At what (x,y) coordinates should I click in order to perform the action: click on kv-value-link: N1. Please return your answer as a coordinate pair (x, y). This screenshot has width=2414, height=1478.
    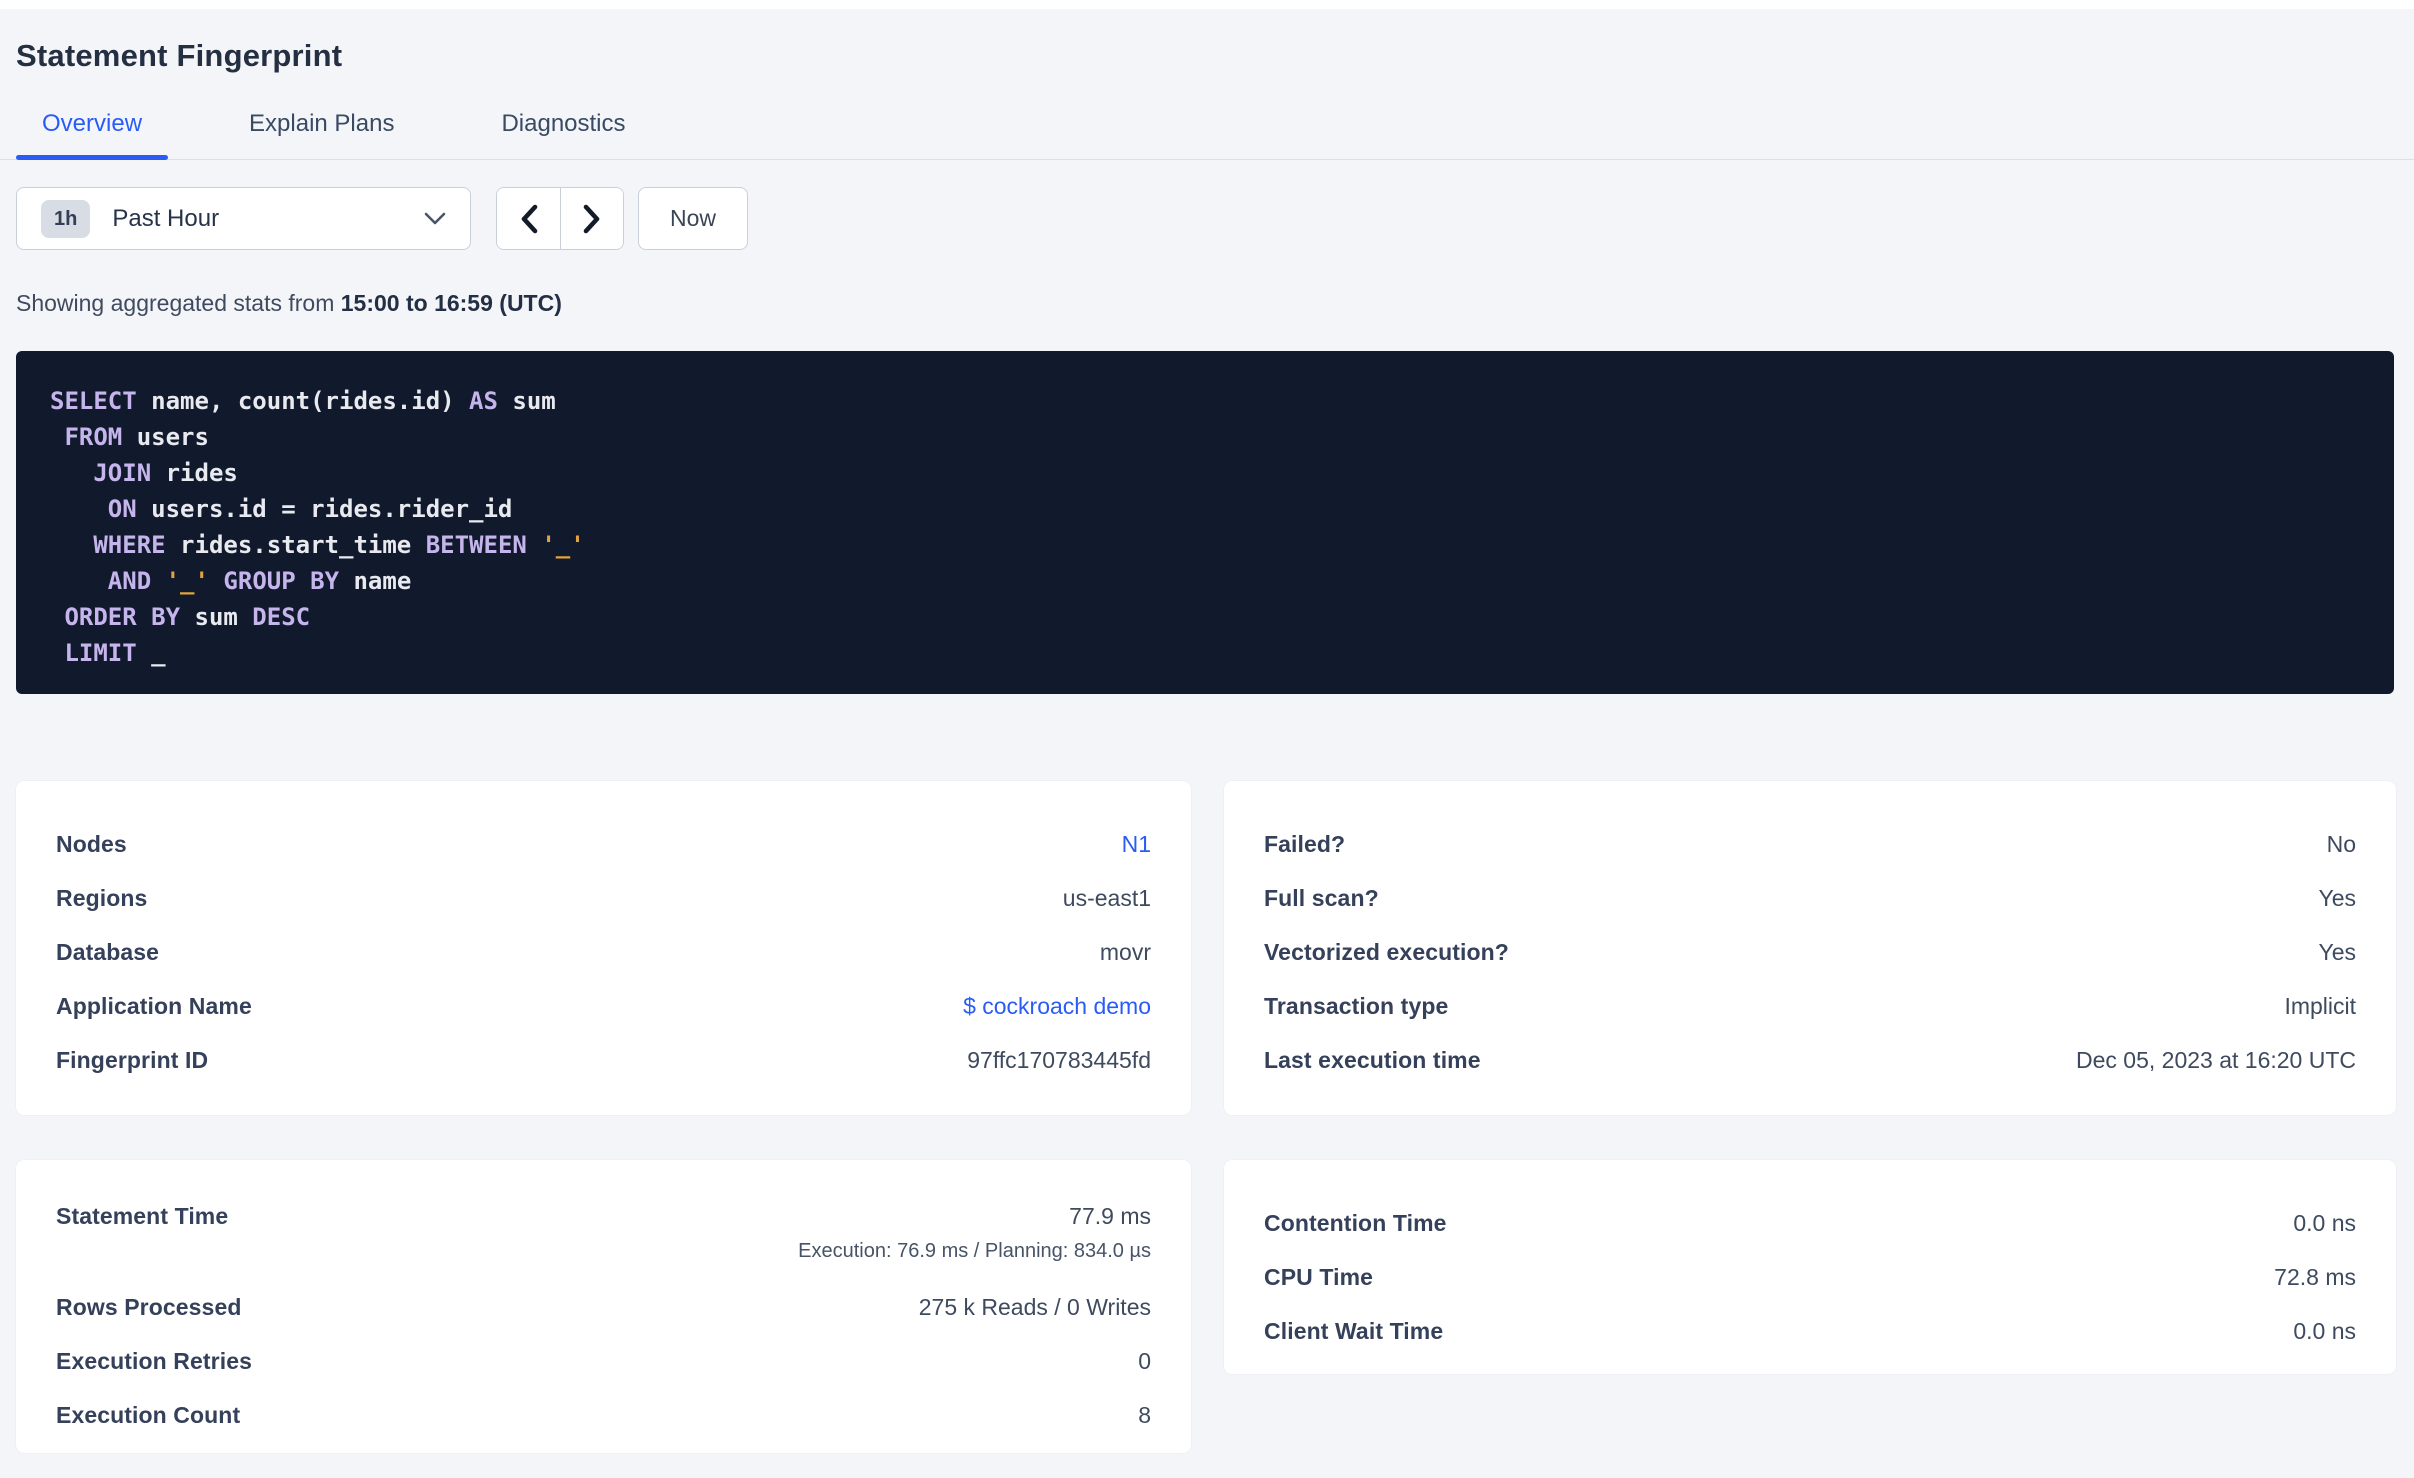
    Looking at the image, I should click on (1136, 844).